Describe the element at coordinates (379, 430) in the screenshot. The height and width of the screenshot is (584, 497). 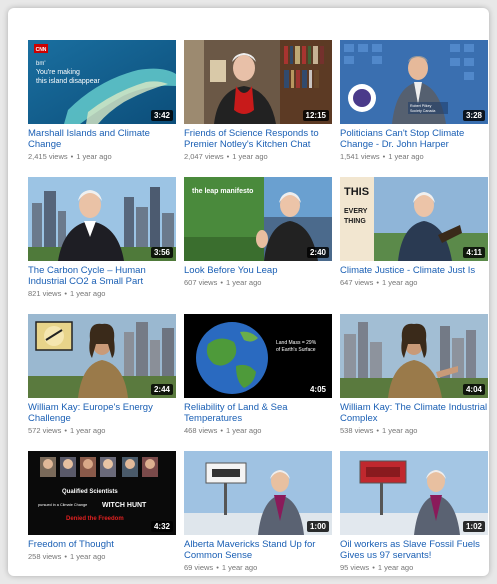
I see `video-meta: 538 views • 1 year ago` at that location.